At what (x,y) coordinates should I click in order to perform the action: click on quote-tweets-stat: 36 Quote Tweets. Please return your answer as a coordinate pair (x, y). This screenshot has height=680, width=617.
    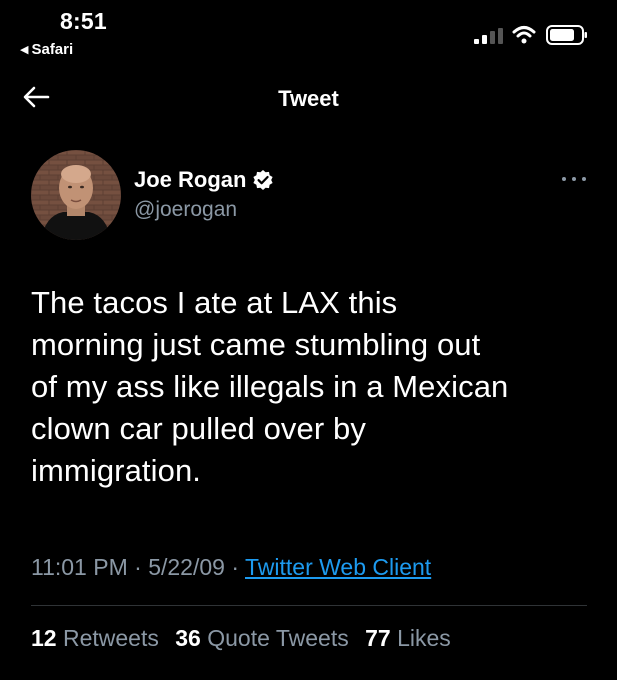
    Looking at the image, I should click on (265, 638).